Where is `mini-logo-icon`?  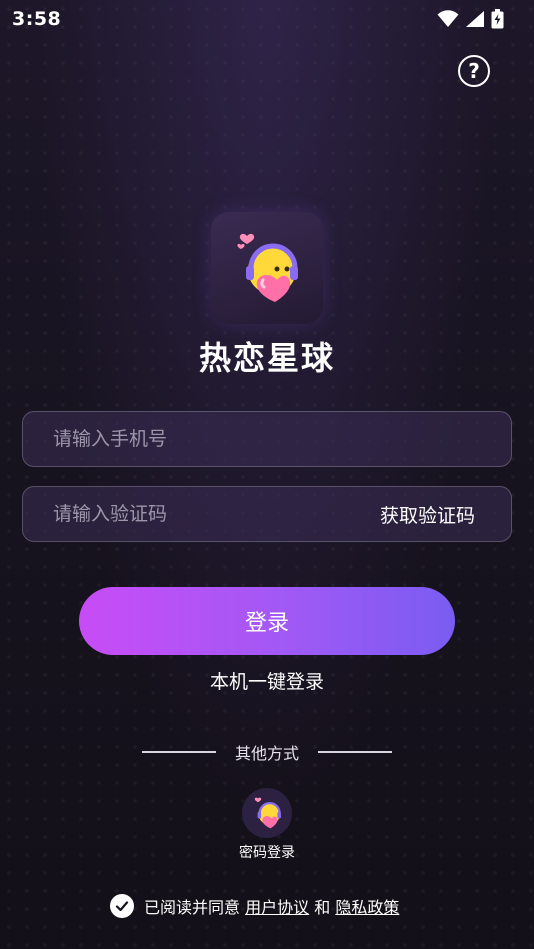 mini-logo-icon is located at coordinates (267, 813).